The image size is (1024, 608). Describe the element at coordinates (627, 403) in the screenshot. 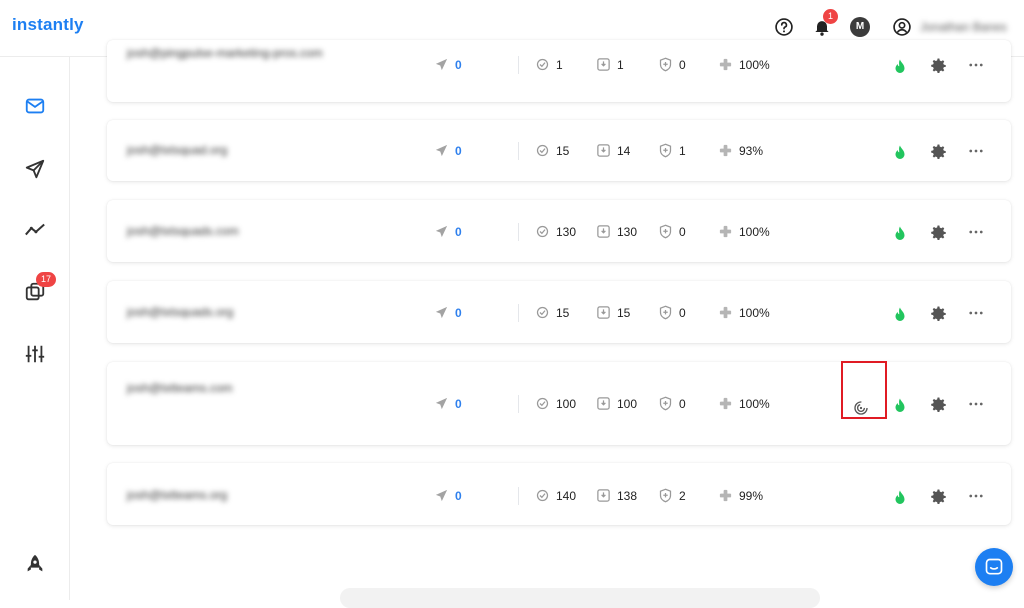

I see `received-value: 100` at that location.